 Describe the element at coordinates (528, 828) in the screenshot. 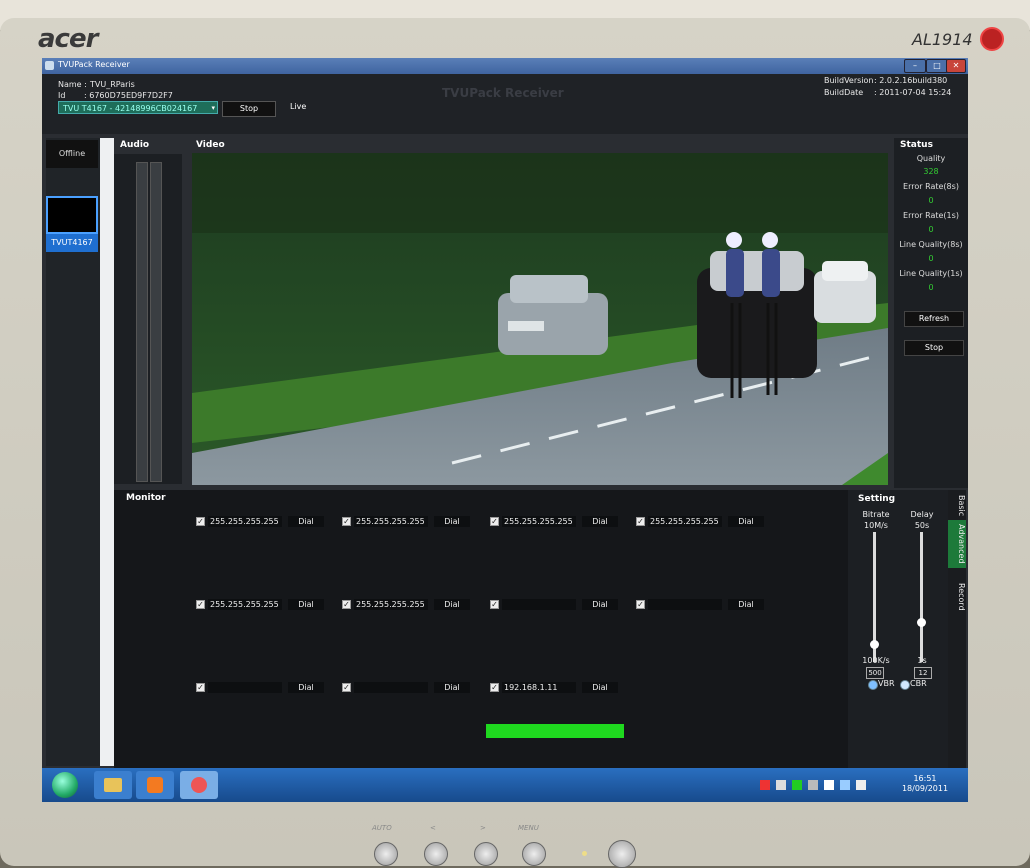

I see `front-label-menu: MENU` at that location.